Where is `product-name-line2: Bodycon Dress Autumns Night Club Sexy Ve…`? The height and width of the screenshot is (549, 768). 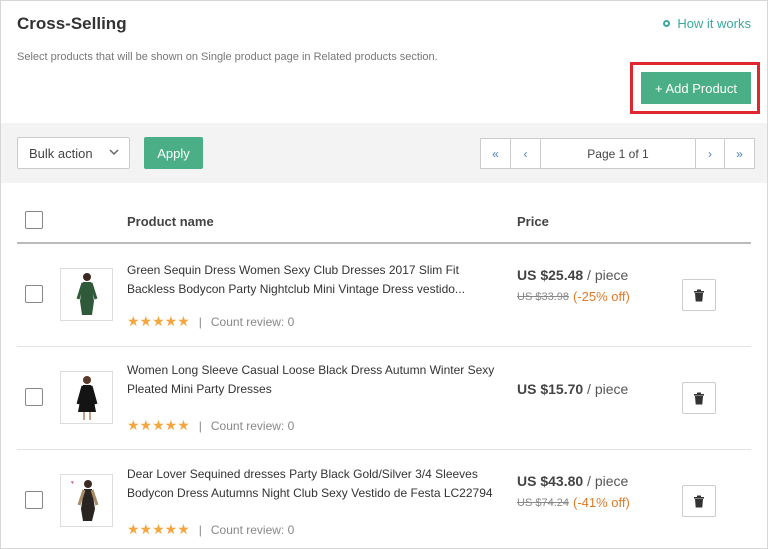 product-name-line2: Bodycon Dress Autumns Night Club Sexy Ve… is located at coordinates (310, 493).